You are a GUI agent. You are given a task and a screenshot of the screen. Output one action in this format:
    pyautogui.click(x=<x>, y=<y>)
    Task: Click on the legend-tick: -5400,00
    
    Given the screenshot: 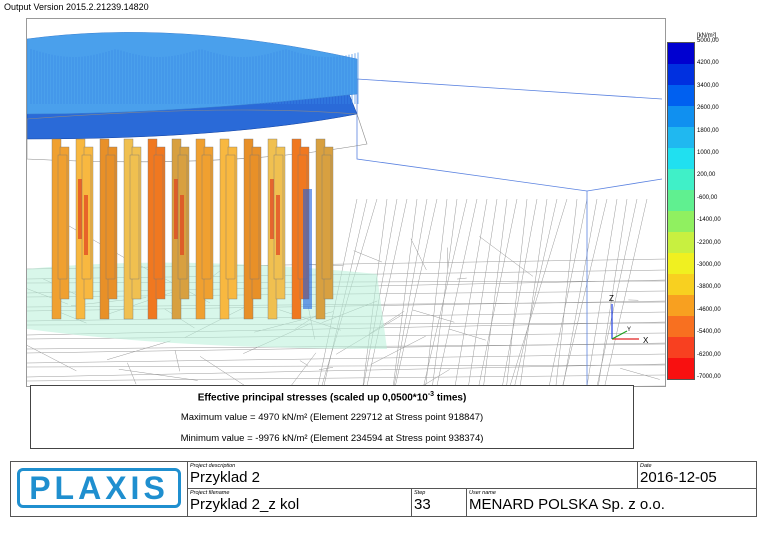 What is the action you would take?
    pyautogui.click(x=709, y=332)
    